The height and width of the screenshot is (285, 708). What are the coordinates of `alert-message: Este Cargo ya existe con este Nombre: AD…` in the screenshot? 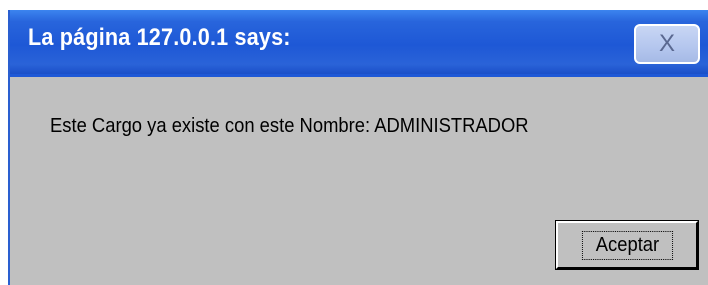 It's located at (289, 126).